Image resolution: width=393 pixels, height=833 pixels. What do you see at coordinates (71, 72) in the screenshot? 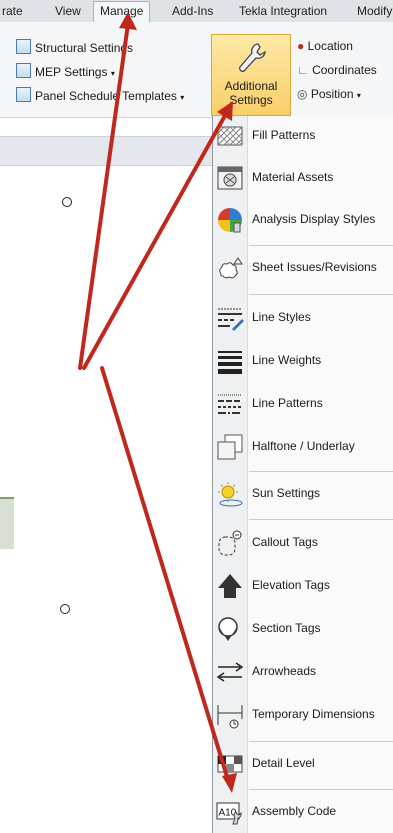
I see `mep-settings-label: MEP Settings` at bounding box center [71, 72].